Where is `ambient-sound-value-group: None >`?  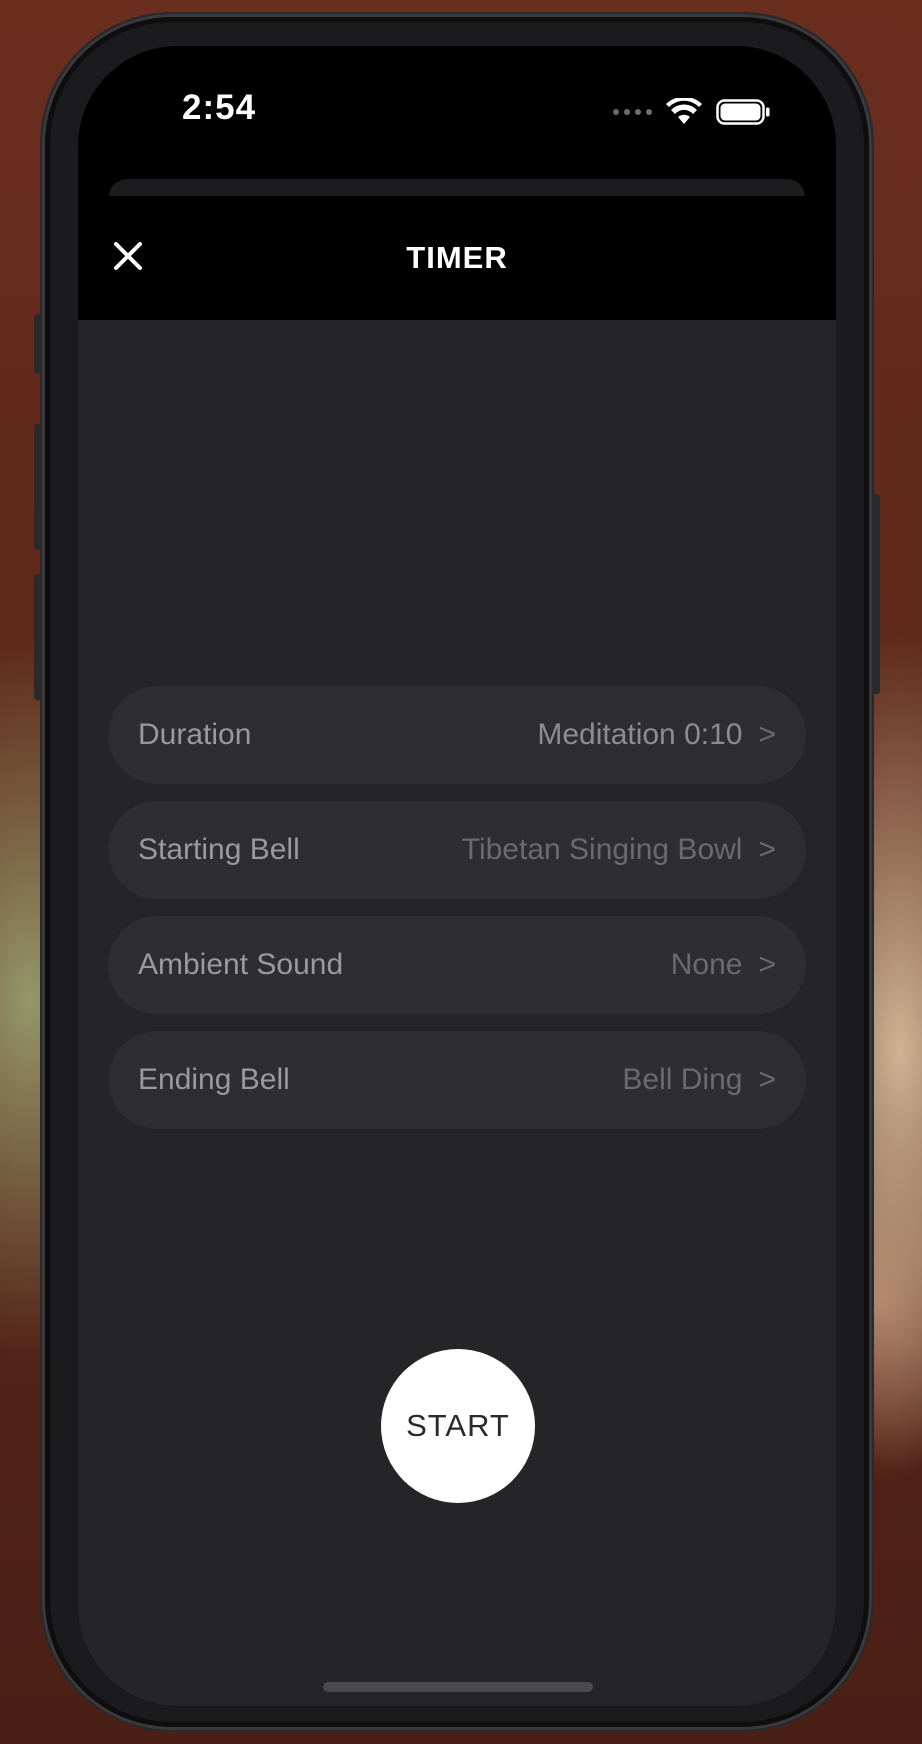
ambient-sound-value-group: None > is located at coordinates (723, 965).